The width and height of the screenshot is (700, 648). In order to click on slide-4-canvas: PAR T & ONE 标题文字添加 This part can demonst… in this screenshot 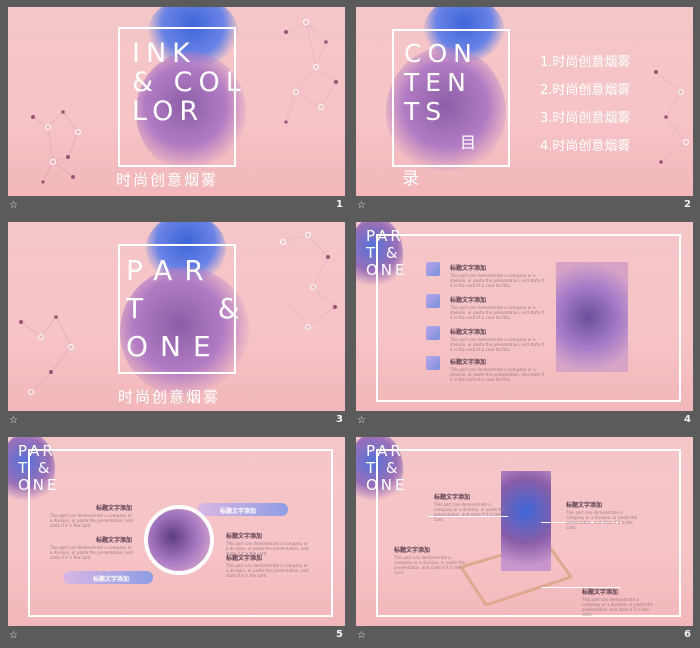, I will do `click(524, 316)`.